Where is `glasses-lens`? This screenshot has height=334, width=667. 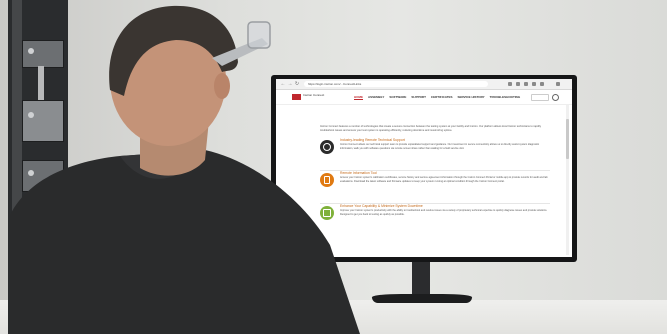
glasses-lens is located at coordinates (259, 35).